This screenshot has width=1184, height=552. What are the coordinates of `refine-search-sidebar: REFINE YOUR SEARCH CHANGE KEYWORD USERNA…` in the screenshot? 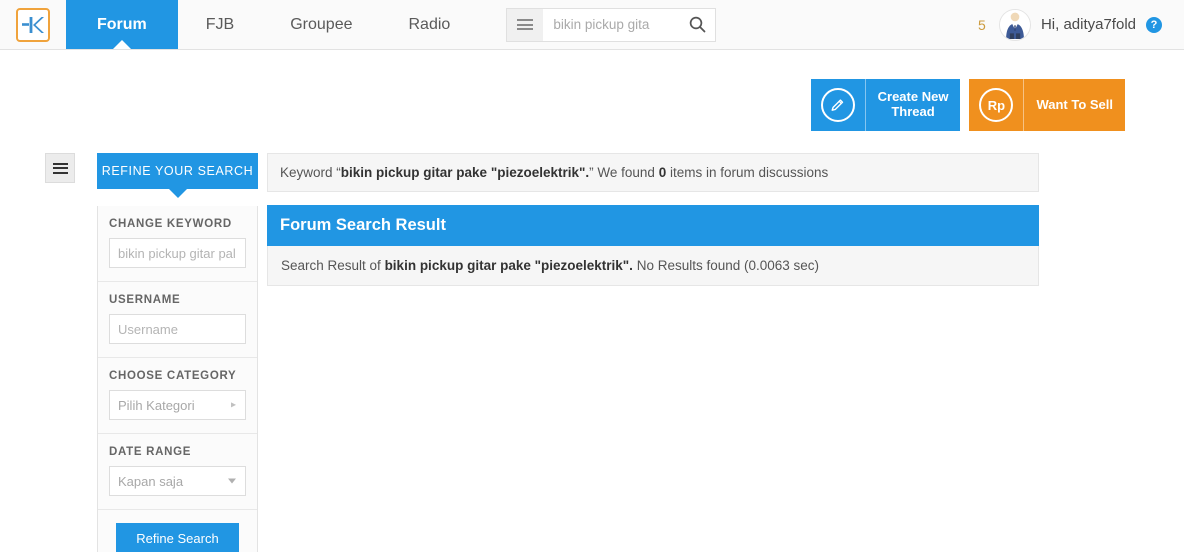 It's located at (177, 352).